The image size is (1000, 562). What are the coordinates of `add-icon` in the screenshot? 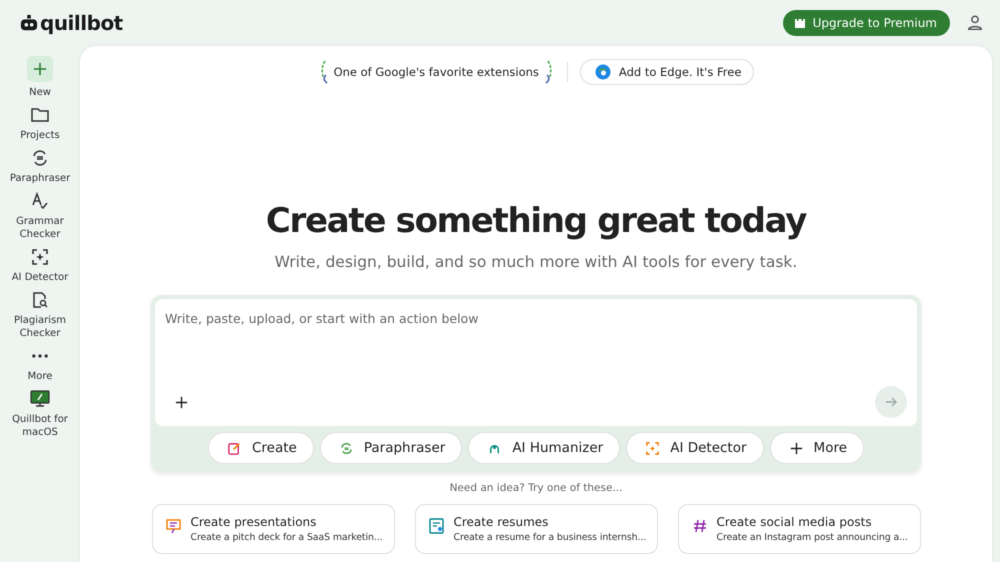 It's located at (181, 402).